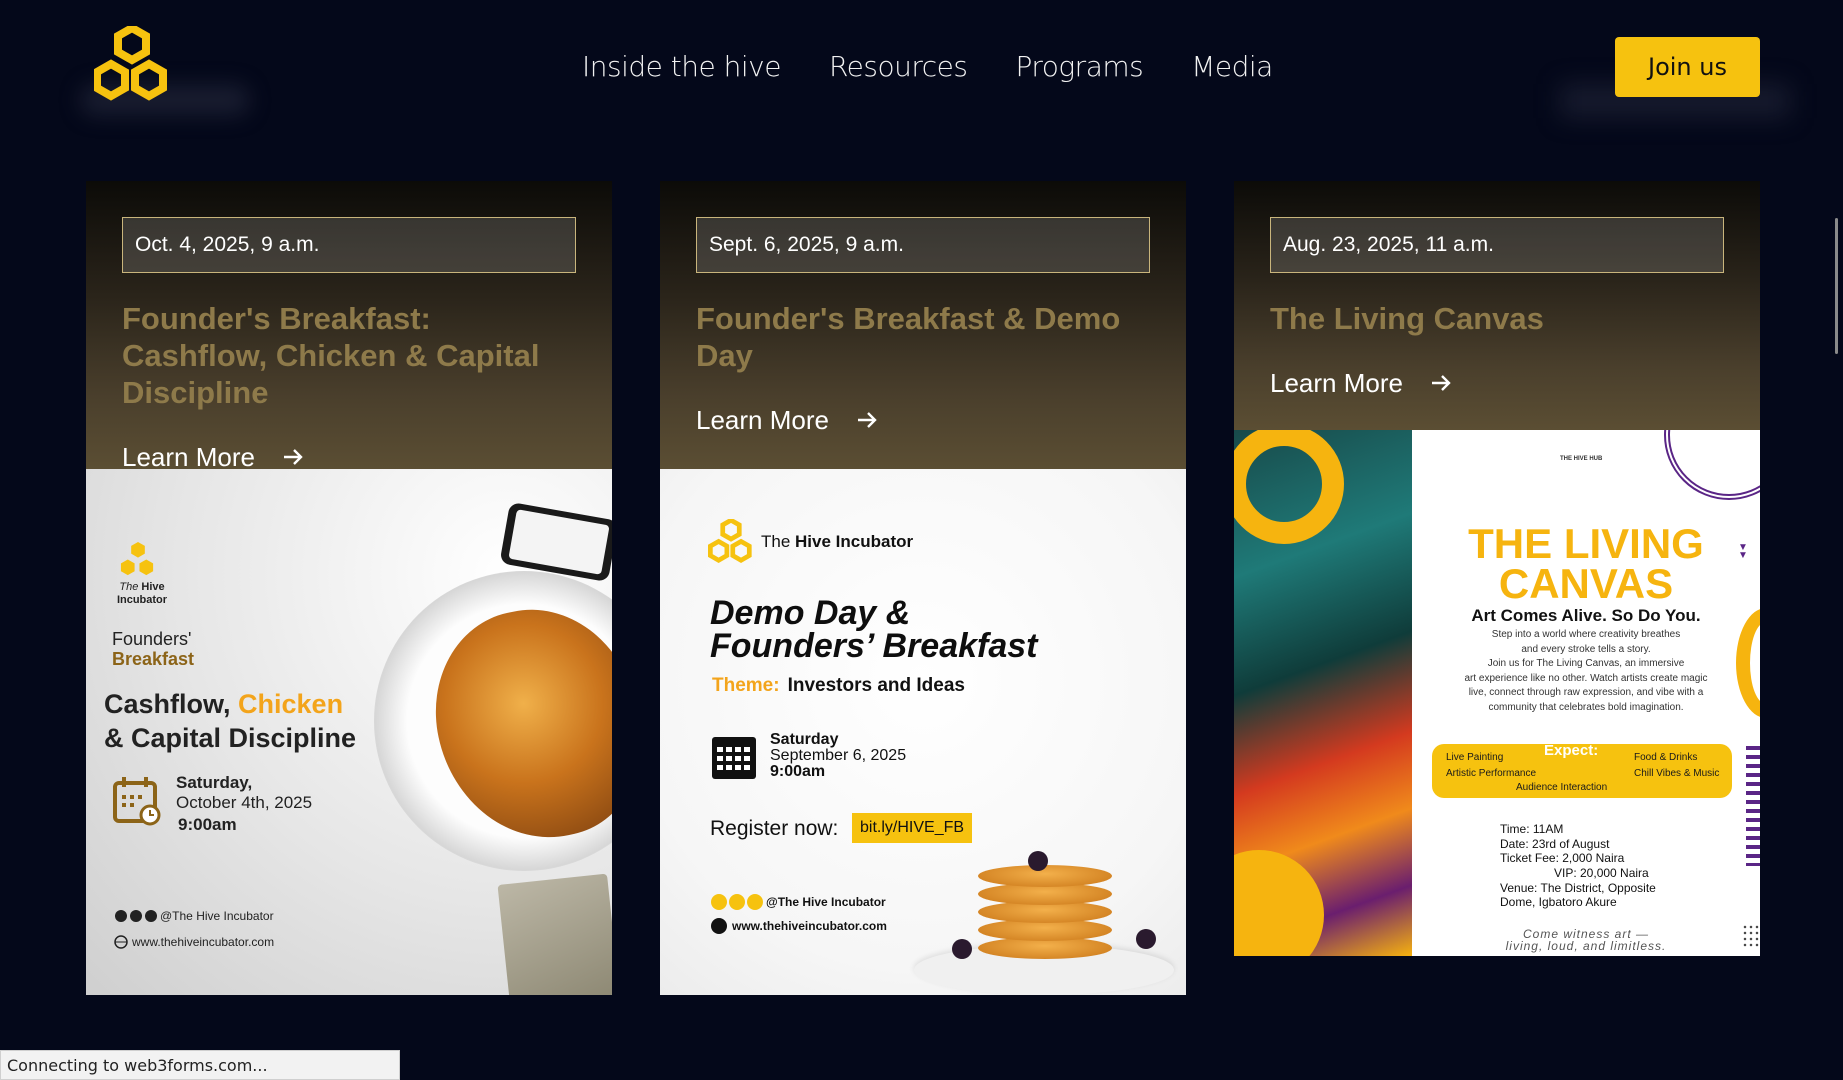 The height and width of the screenshot is (1080, 1843). Describe the element at coordinates (291, 704) in the screenshot. I see `headline-highlight: Chicken` at that location.